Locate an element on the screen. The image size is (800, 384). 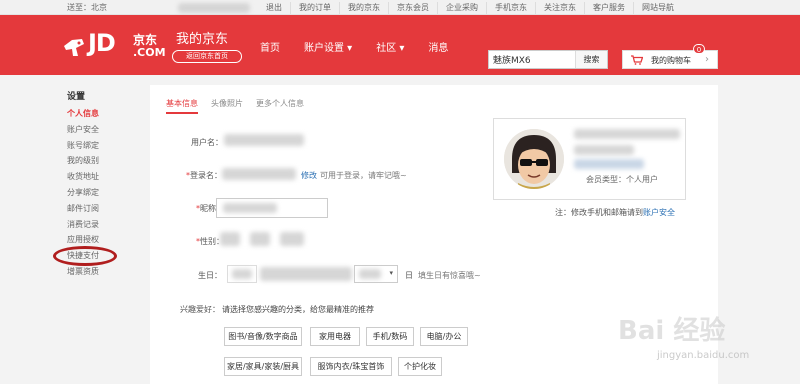
tabs: 基本信息 头像照片 更多个人信息 is located at coordinates (241, 106).